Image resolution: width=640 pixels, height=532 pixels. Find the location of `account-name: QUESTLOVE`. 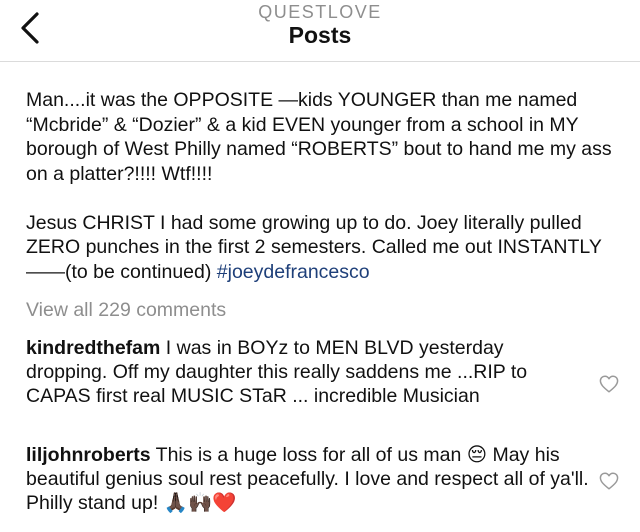

account-name: QUESTLOVE is located at coordinates (320, 12).